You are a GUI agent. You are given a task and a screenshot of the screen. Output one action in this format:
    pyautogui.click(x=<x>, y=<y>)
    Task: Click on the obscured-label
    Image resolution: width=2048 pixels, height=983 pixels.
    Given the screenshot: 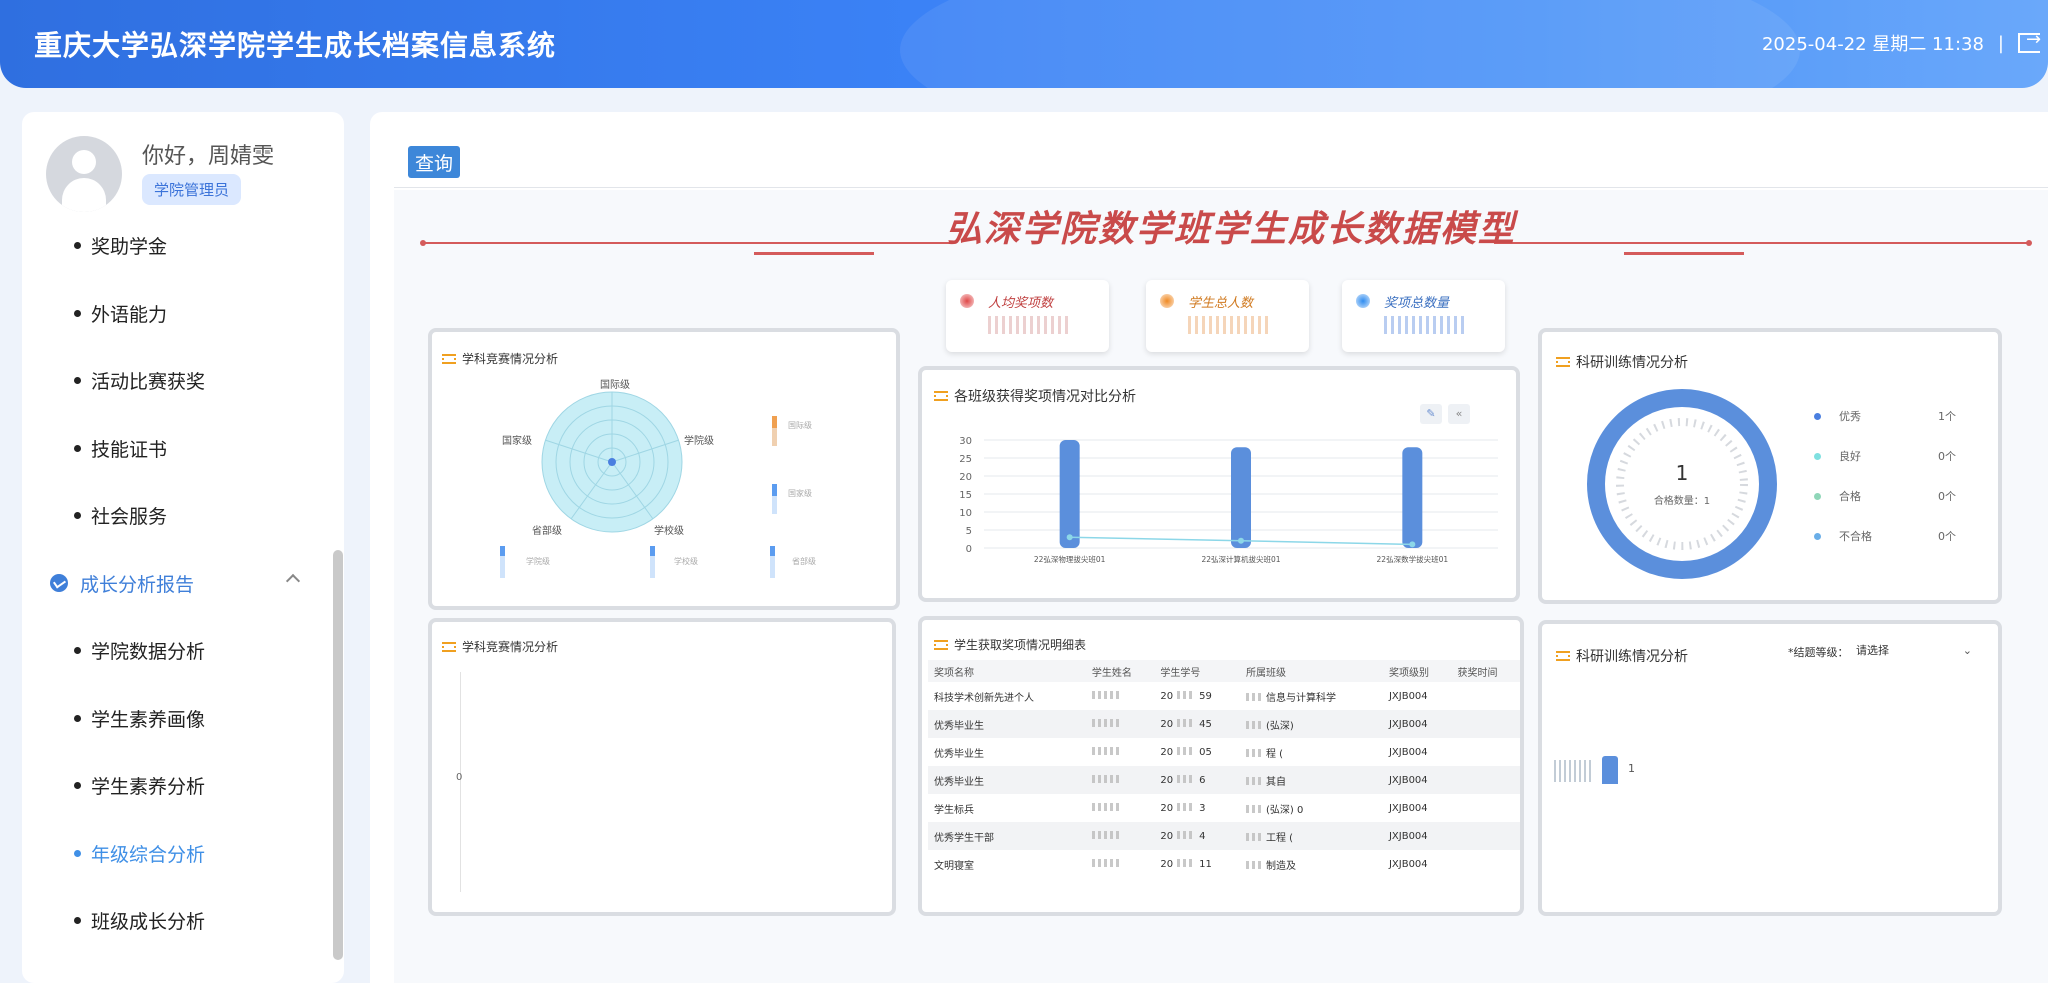 What is the action you would take?
    pyautogui.click(x=1573, y=771)
    